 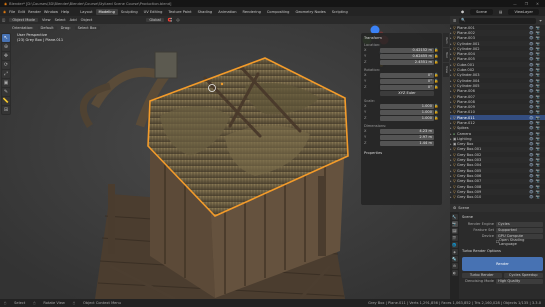 I want to click on menu-help: Help, so click(x=65, y=12).